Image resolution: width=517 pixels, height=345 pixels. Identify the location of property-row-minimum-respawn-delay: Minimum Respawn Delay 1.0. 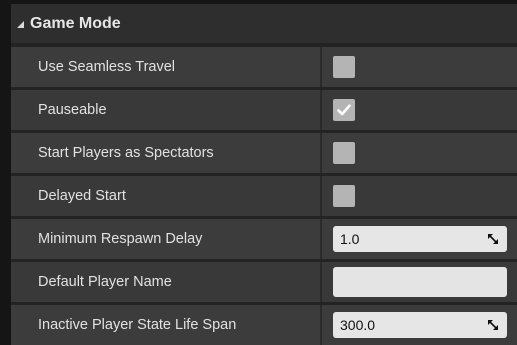
(264, 239).